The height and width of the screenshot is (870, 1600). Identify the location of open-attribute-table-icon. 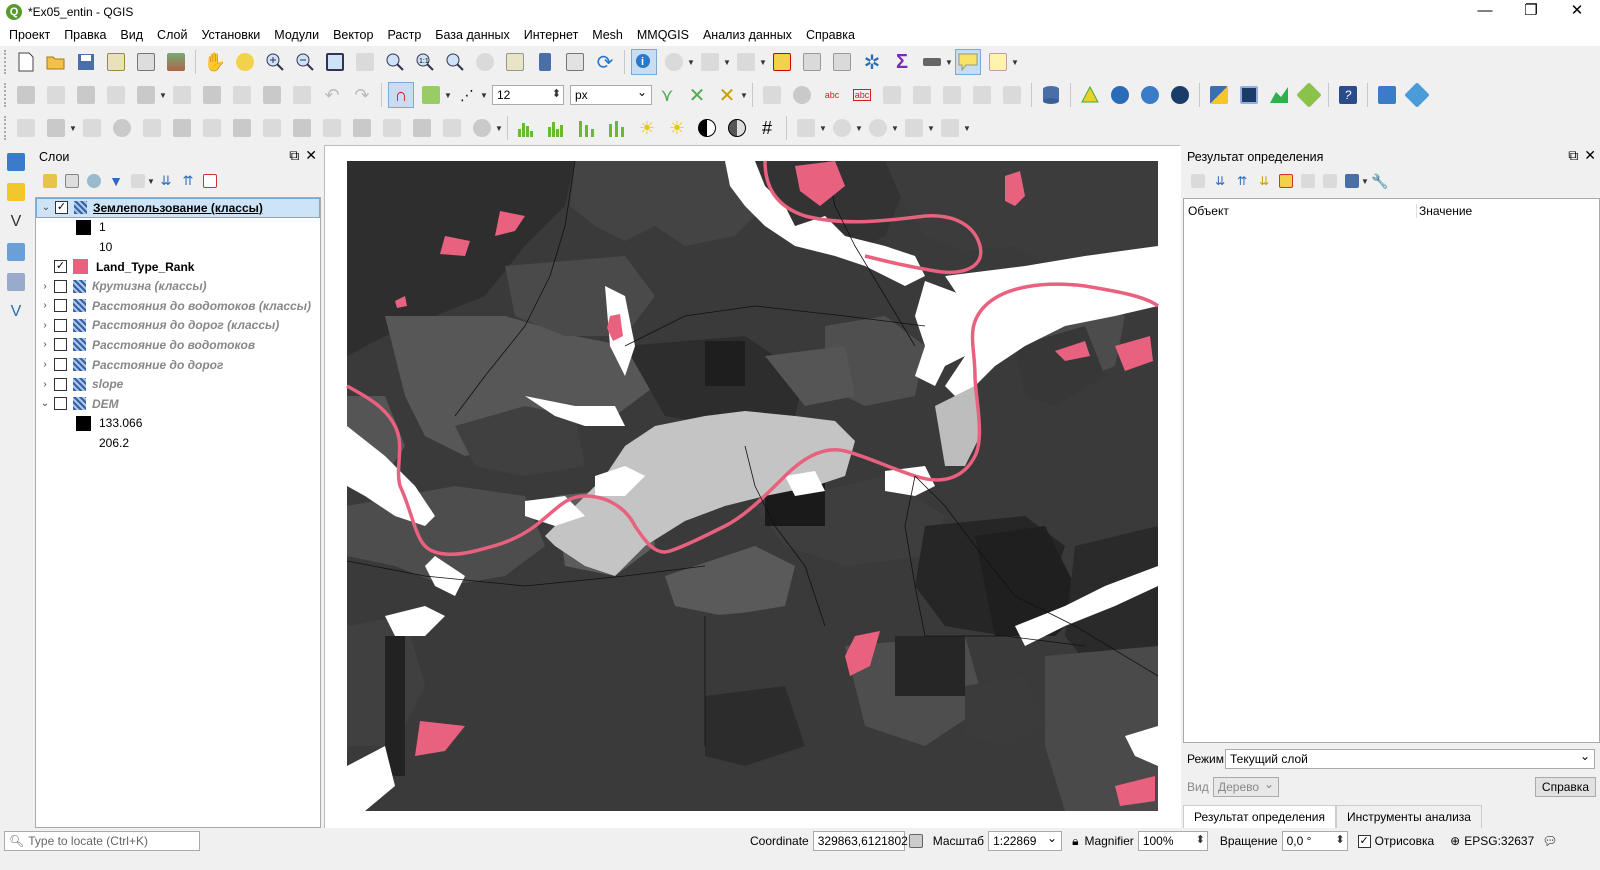
(812, 62).